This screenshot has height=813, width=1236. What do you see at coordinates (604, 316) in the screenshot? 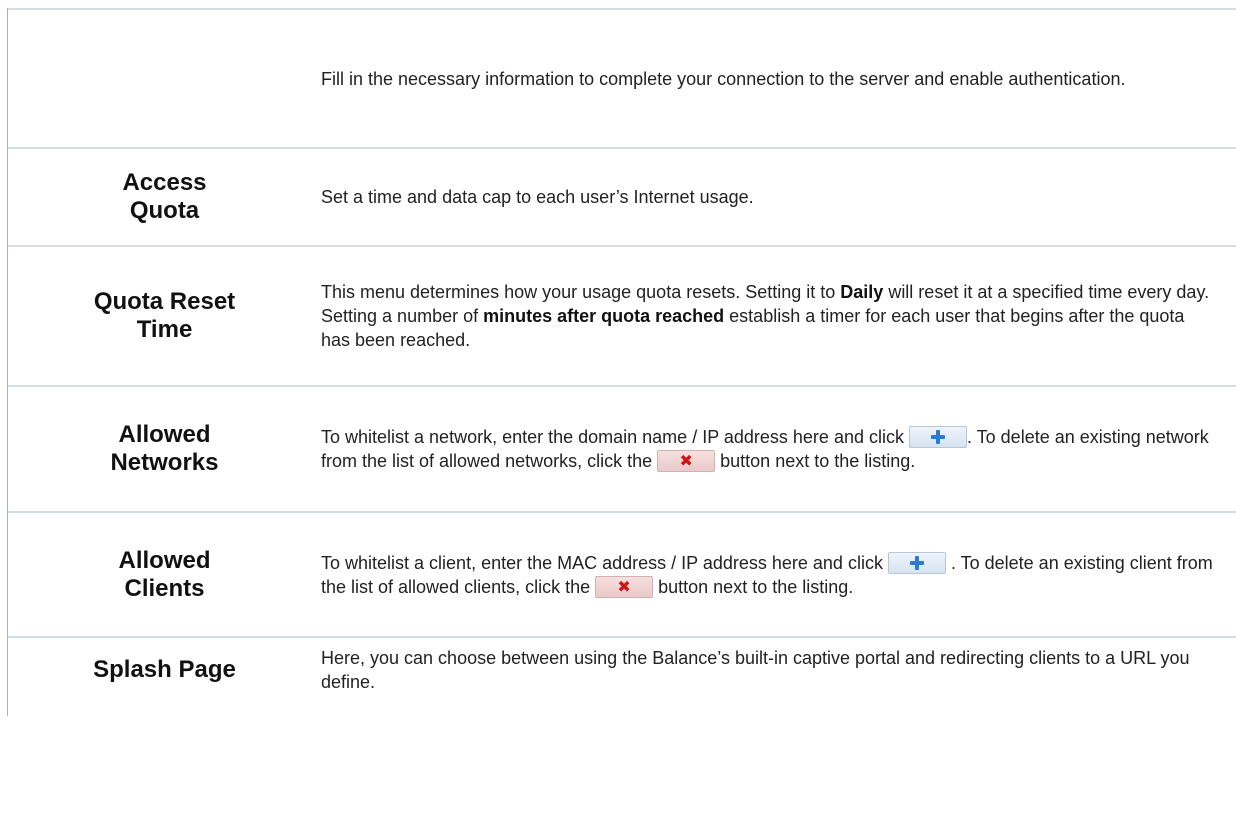
I see `desc-bold-term: minutes after quota reached` at bounding box center [604, 316].